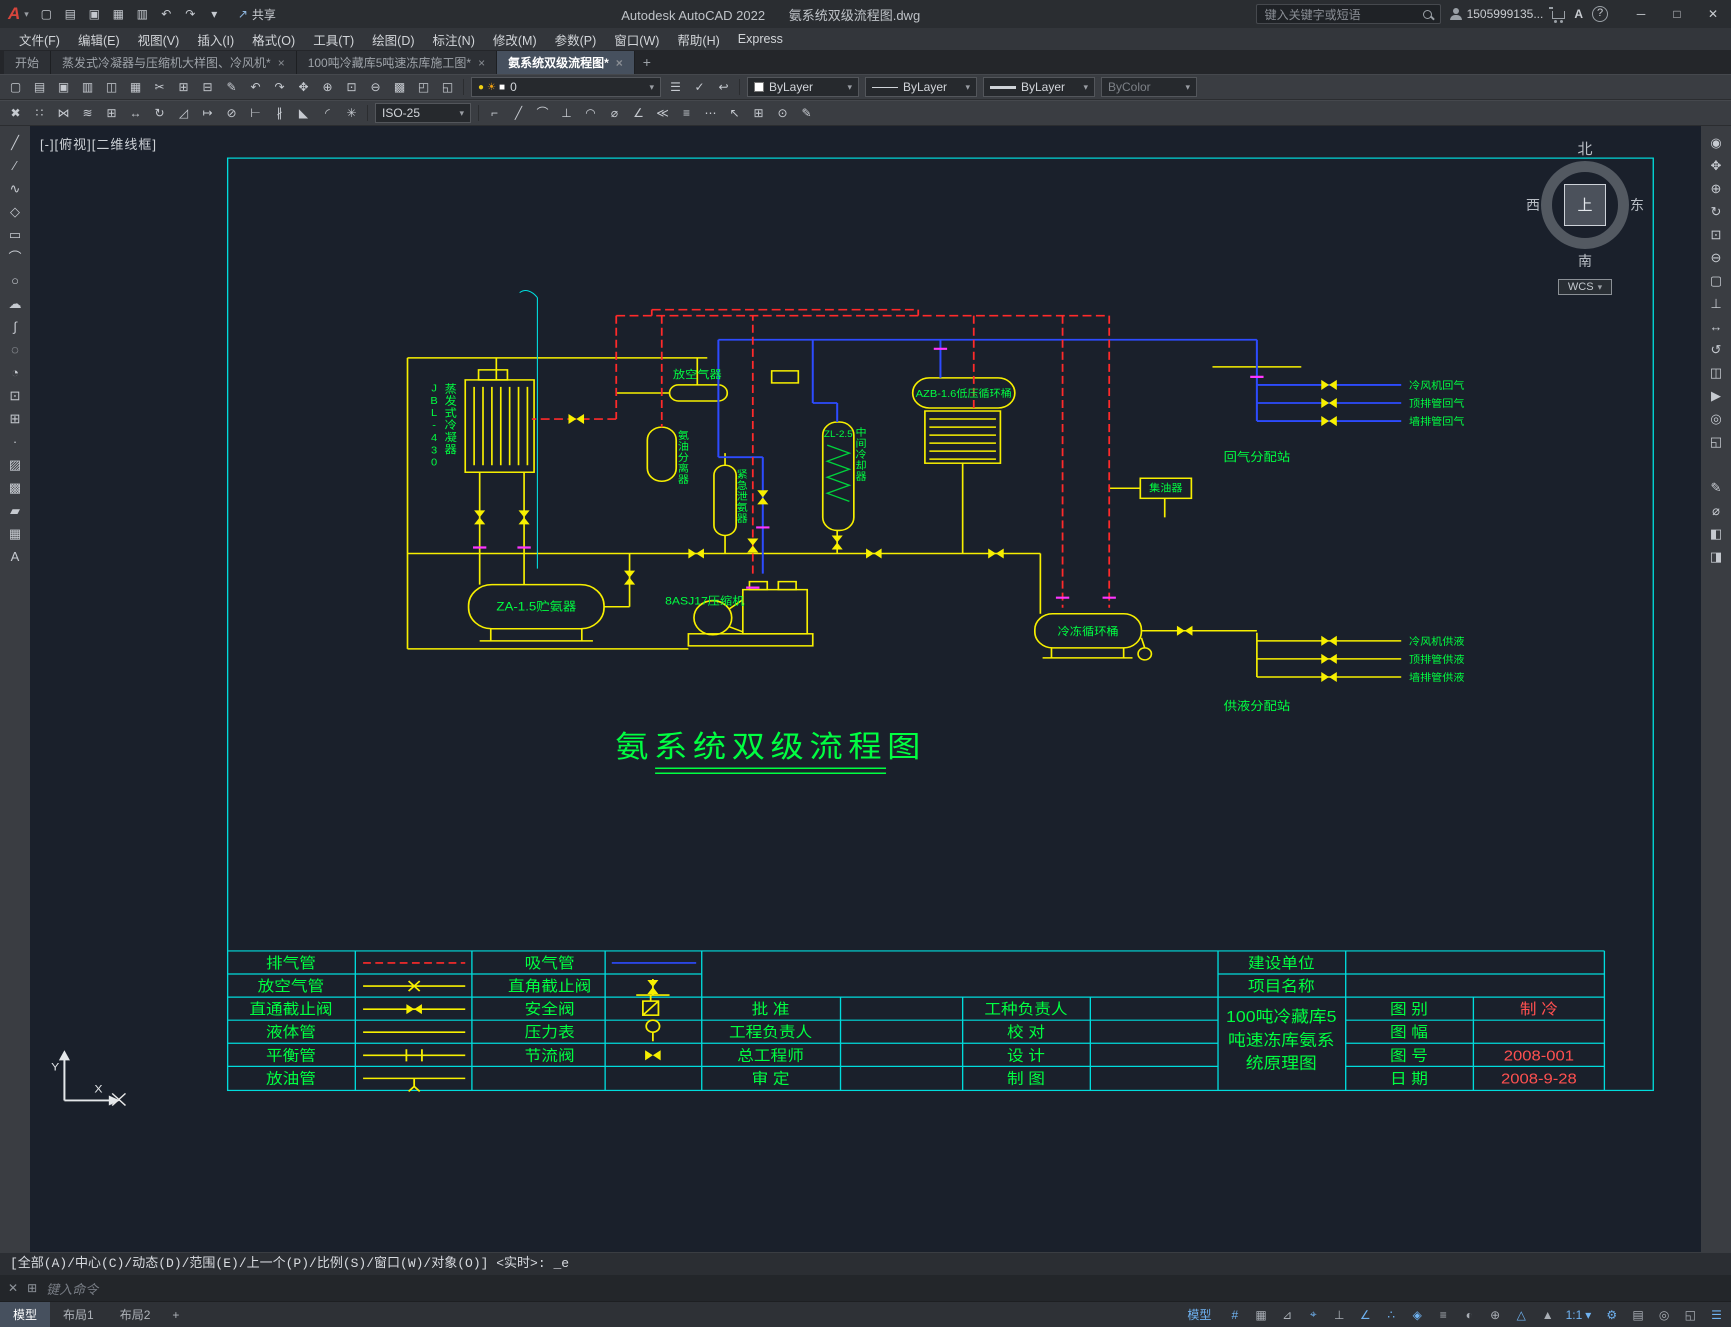  What do you see at coordinates (63, 87) in the screenshot?
I see `qsave-icon: ▣` at bounding box center [63, 87].